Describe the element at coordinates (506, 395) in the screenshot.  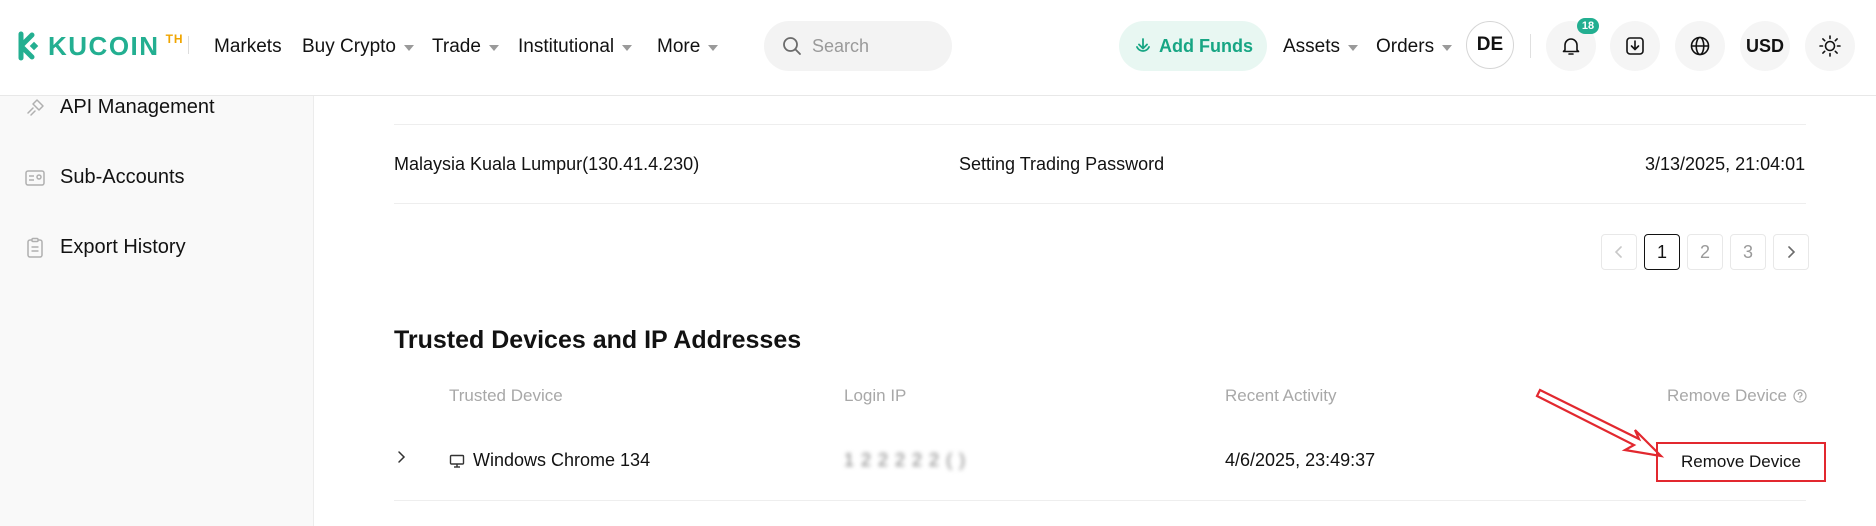
I see `column-header-trusted-device: Trusted Device` at that location.